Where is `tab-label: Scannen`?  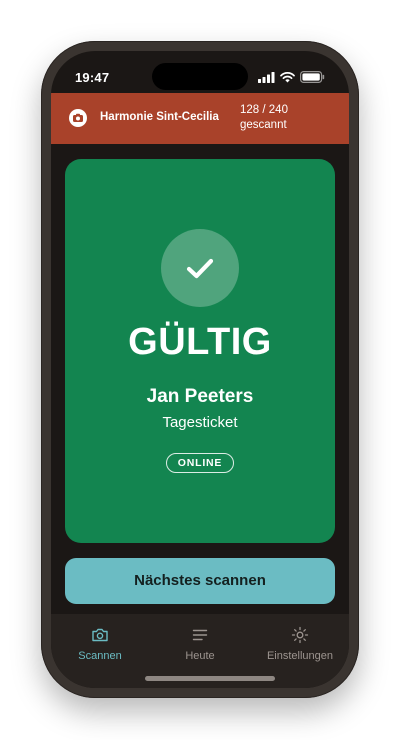
tab-label: Scannen is located at coordinates (100, 656).